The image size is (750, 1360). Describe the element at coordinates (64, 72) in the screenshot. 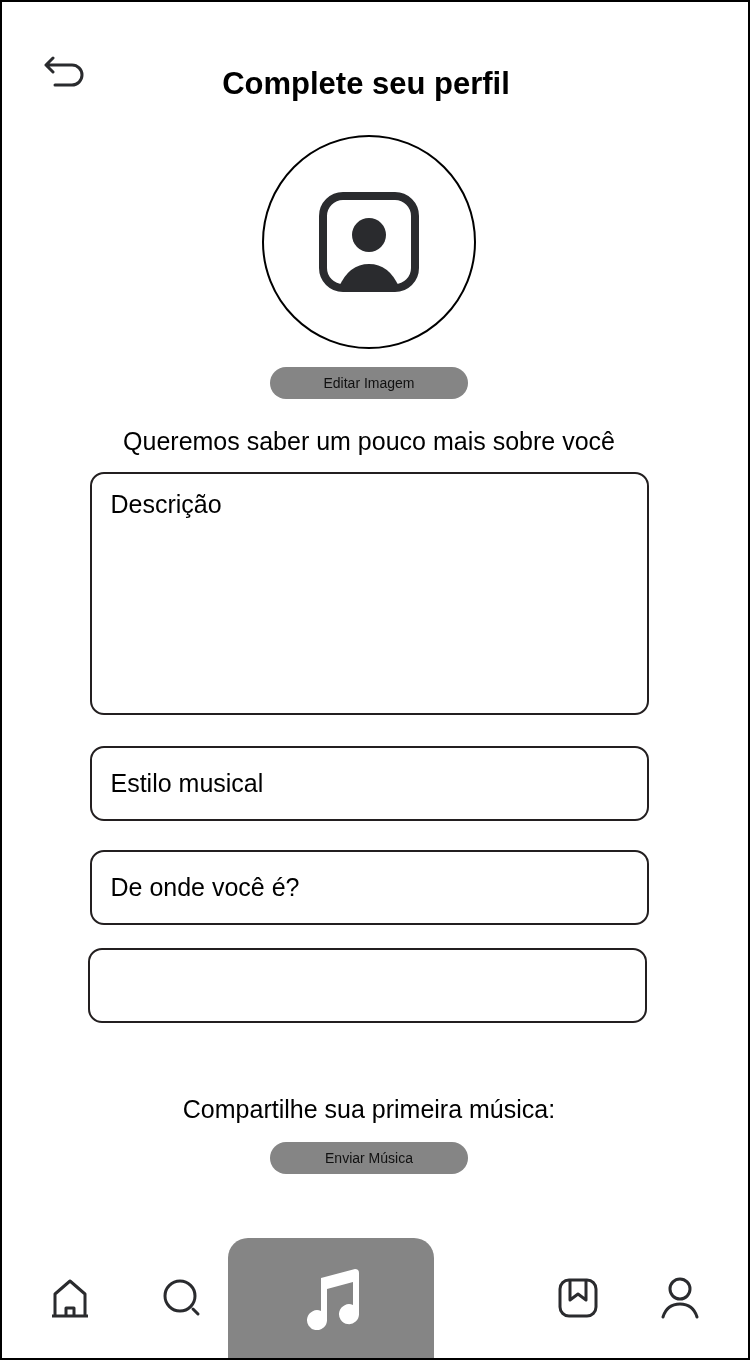

I see `back-icon` at that location.